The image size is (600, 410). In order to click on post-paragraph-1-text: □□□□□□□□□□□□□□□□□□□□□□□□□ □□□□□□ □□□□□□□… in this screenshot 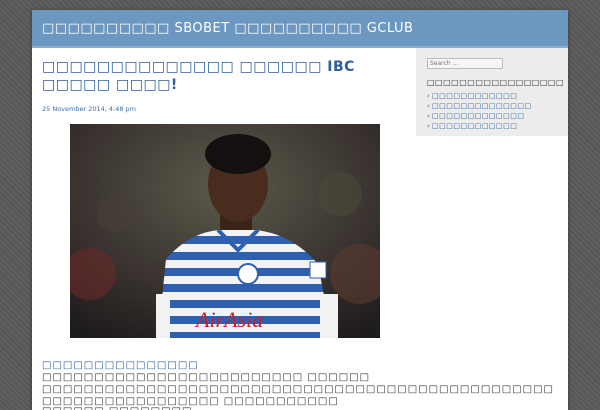, I will do `click(298, 389)`.